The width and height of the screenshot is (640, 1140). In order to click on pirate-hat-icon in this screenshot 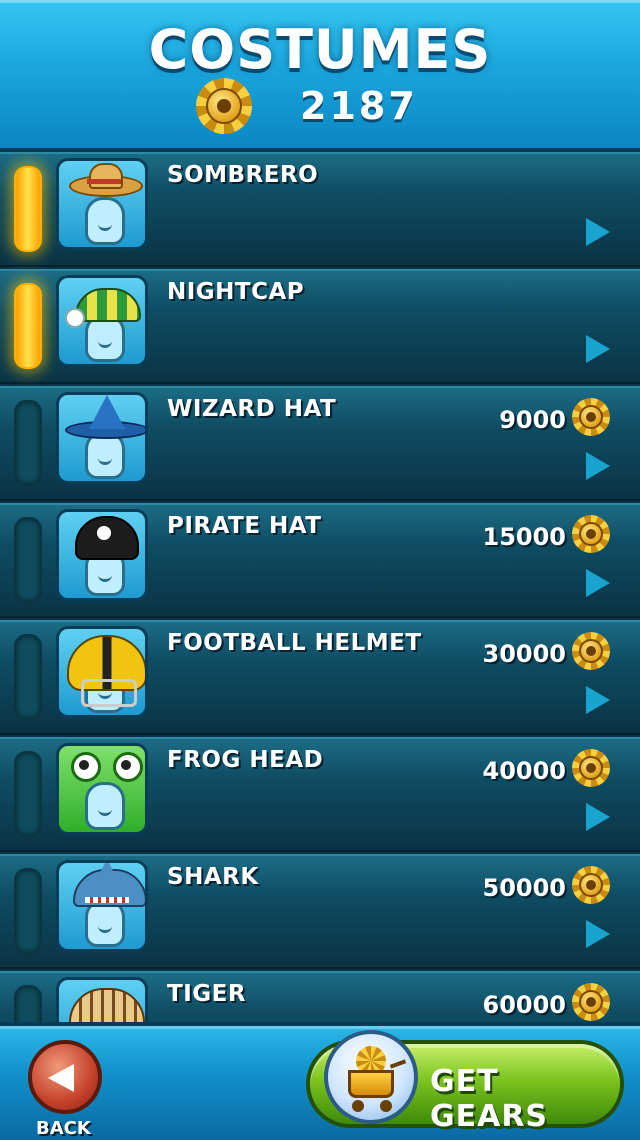, I will do `click(102, 555)`.